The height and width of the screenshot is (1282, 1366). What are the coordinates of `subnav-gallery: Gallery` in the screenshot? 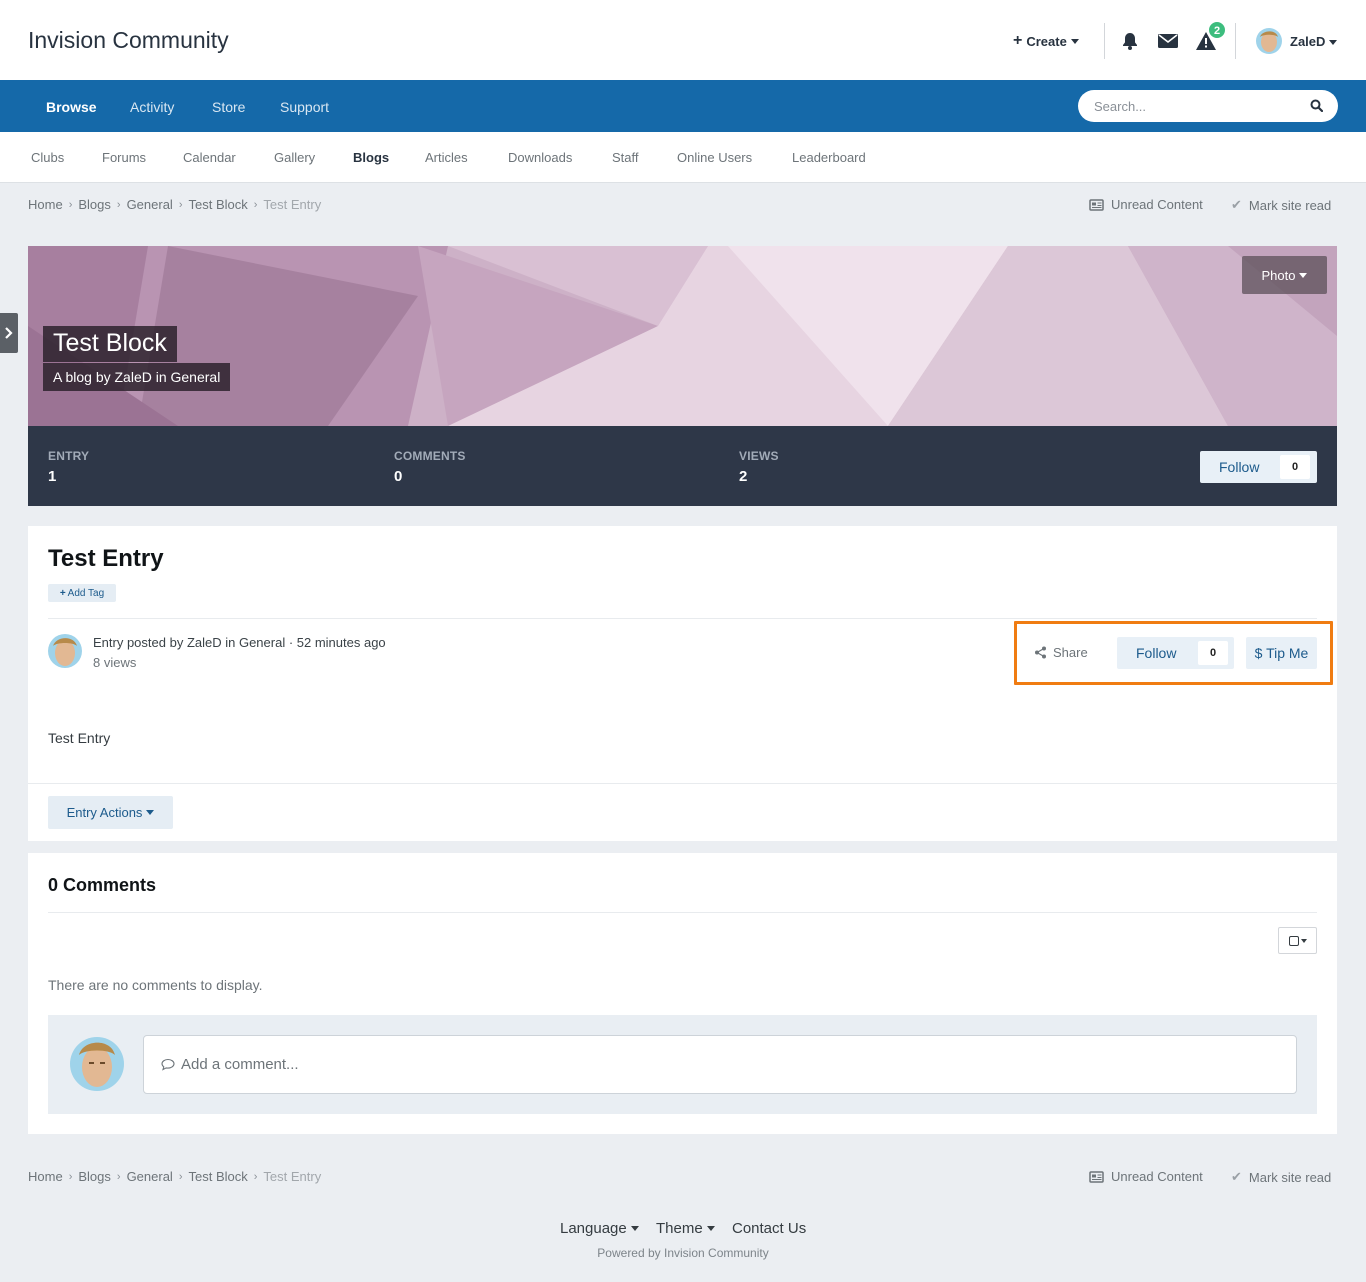 It's located at (294, 157).